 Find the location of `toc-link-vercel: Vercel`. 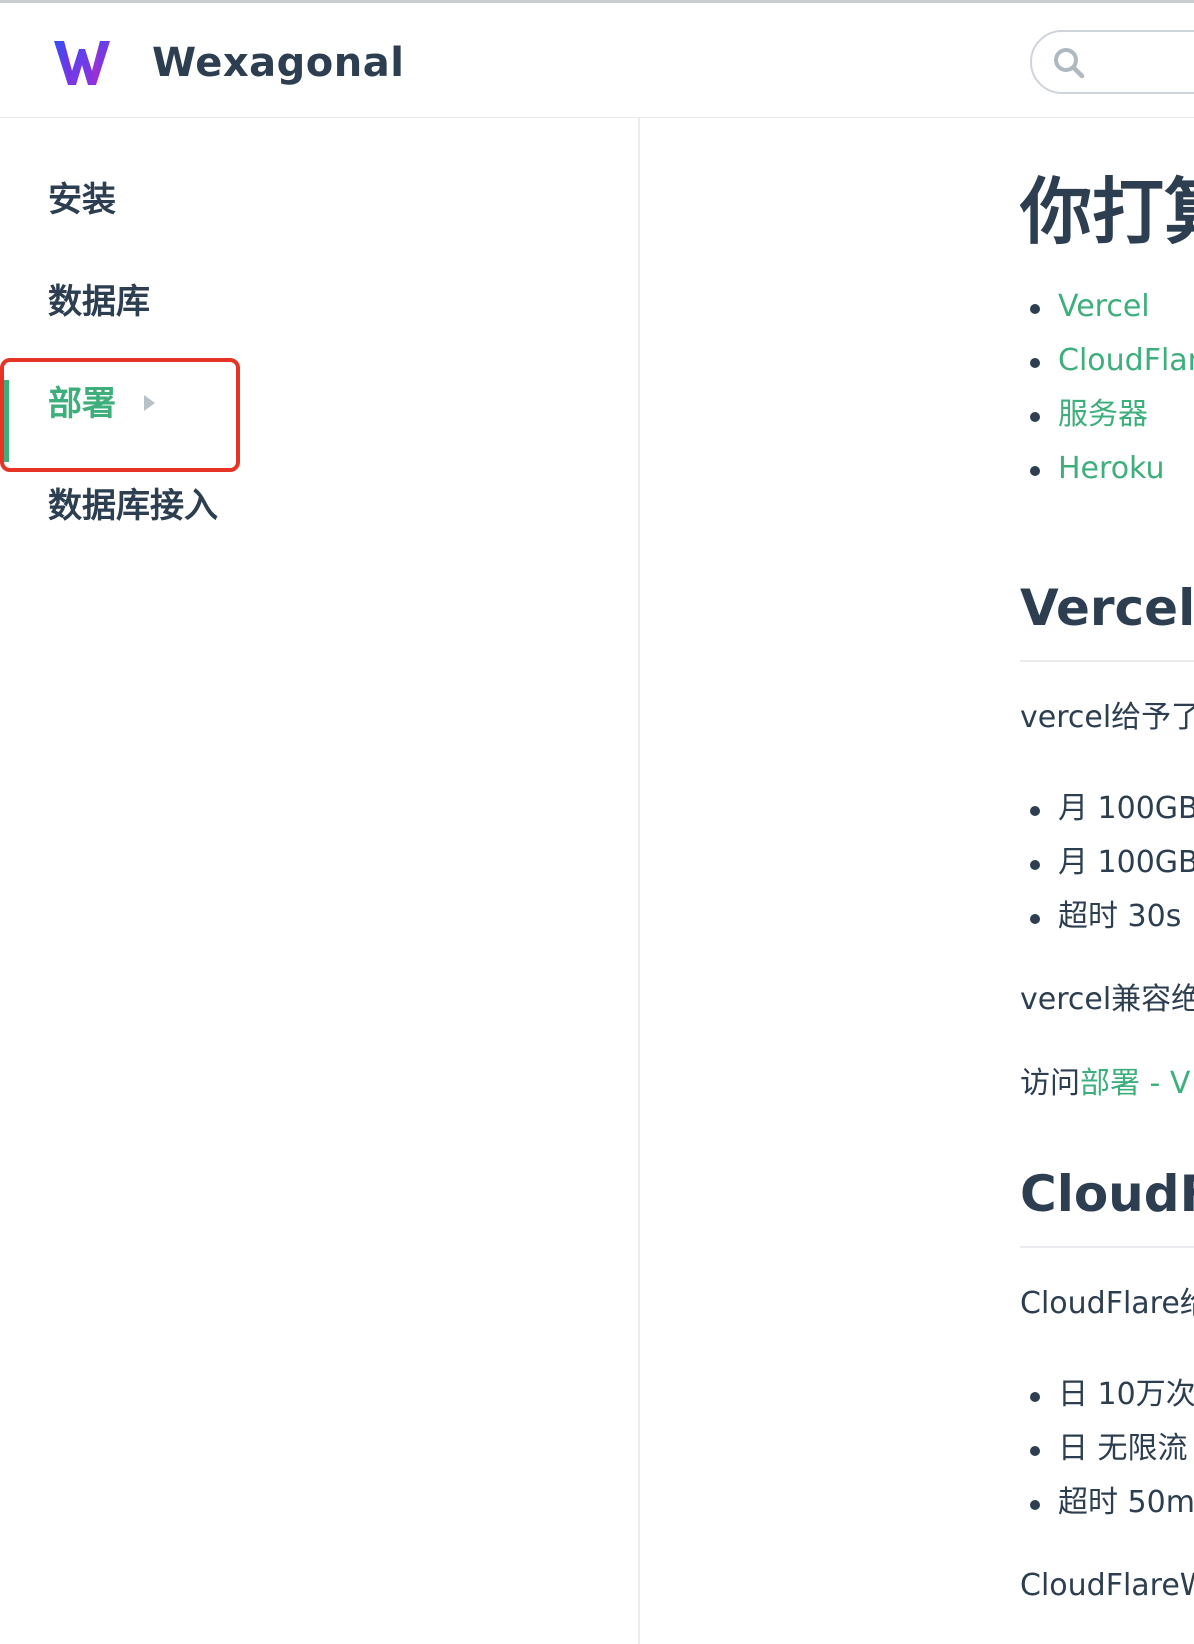

toc-link-vercel: Vercel is located at coordinates (1107, 307).